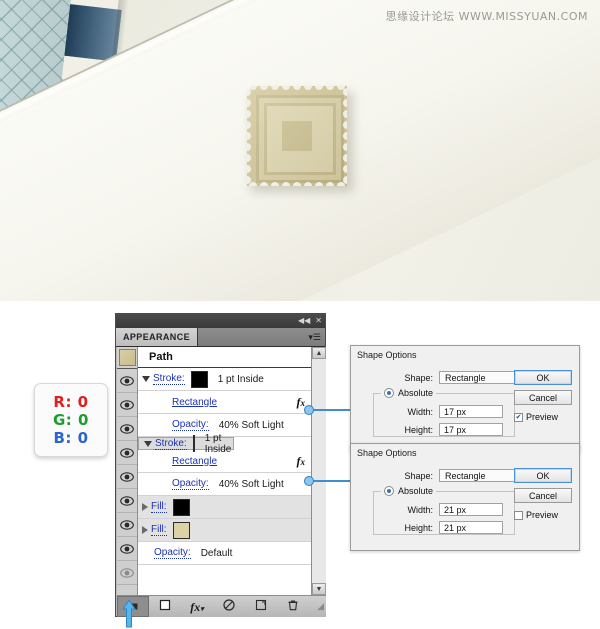  I want to click on width-label-1: Width:, so click(420, 411).